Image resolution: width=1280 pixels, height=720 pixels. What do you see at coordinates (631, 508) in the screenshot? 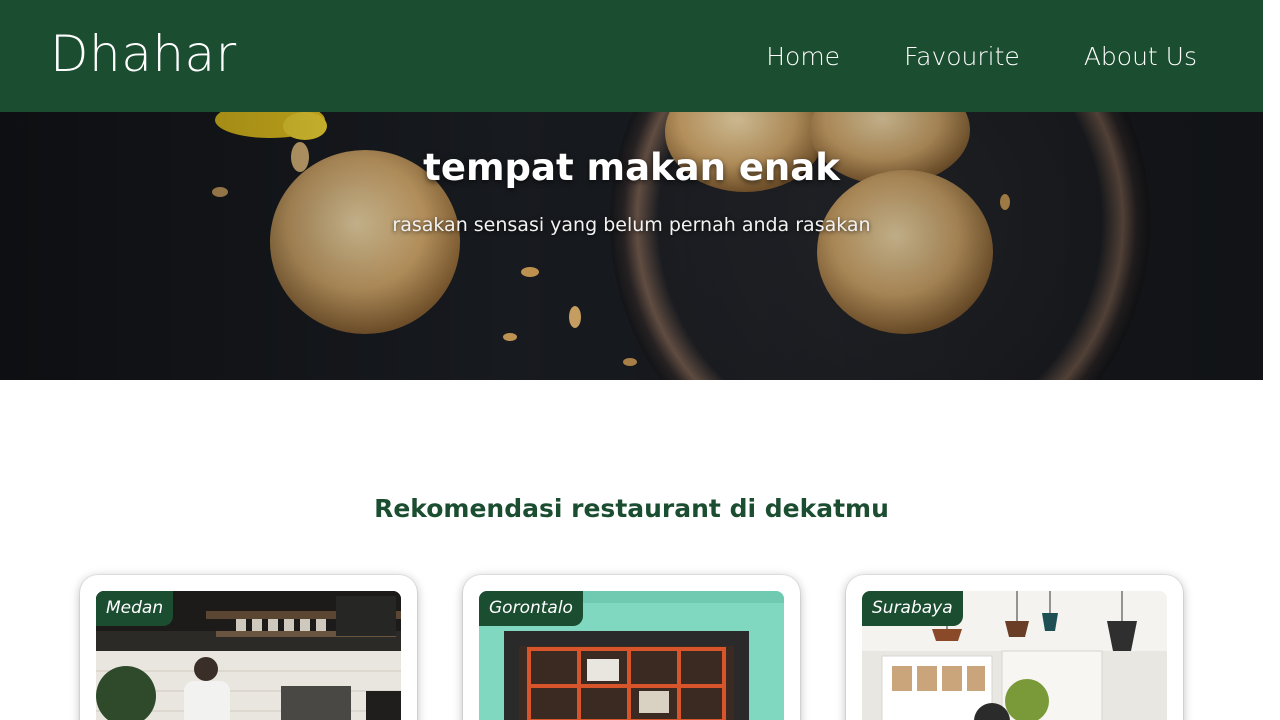
I see `section-title: Rekomendasi restaurant di dekatmu` at bounding box center [631, 508].